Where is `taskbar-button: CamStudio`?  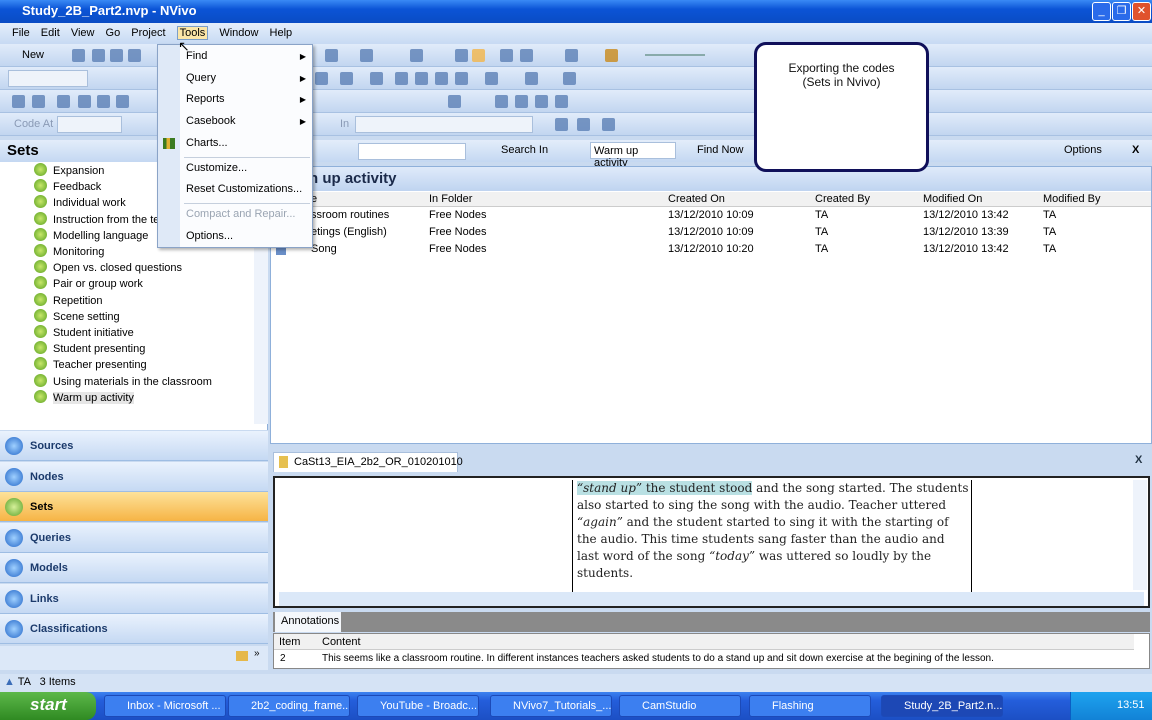 taskbar-button: CamStudio is located at coordinates (680, 706).